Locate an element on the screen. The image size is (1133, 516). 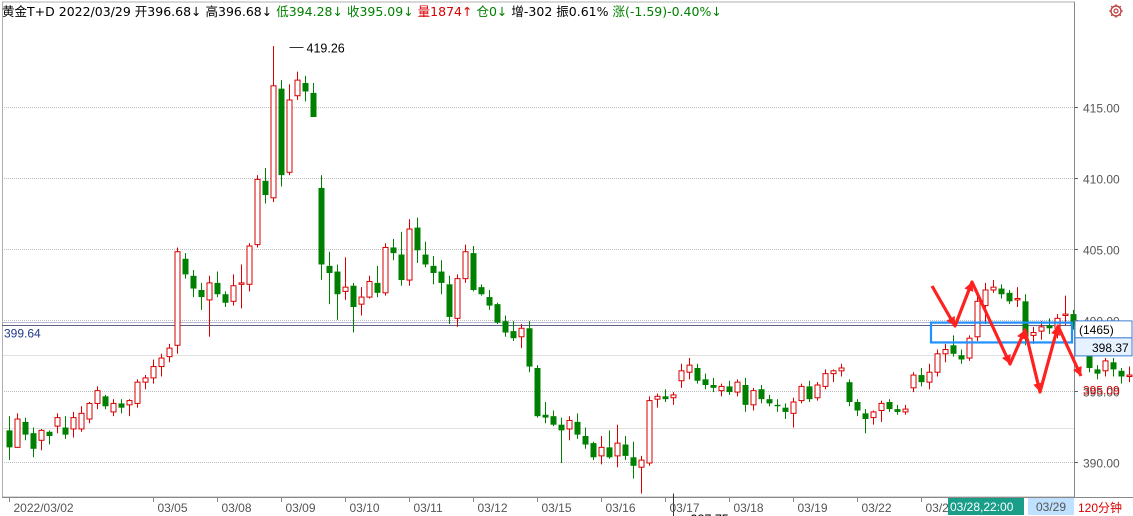
period-label: 120分钟 is located at coordinates (1100, 507).